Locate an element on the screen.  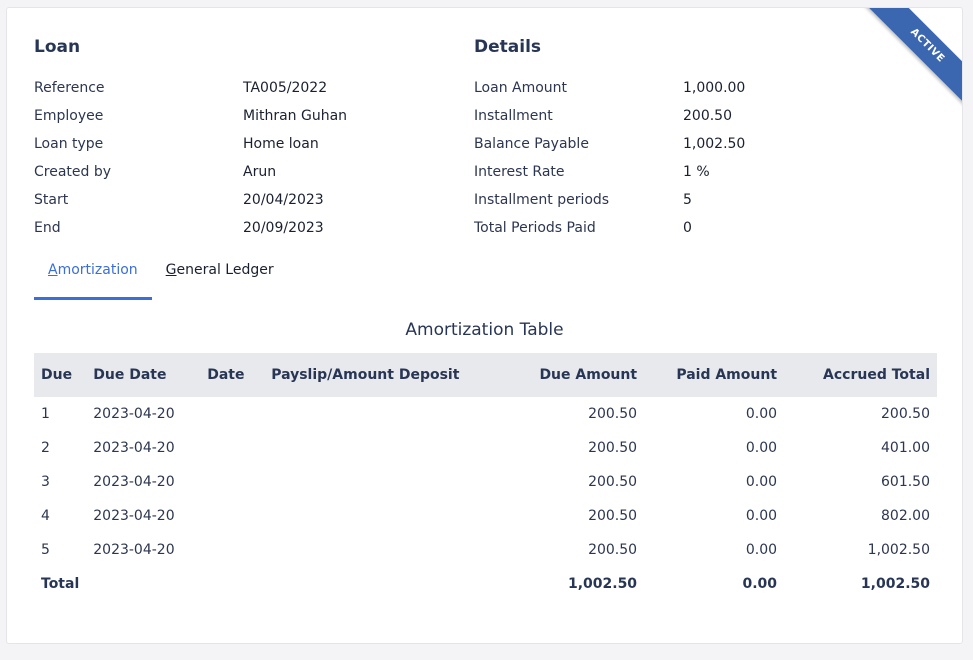
amortization-table-title: Amortization Table is located at coordinates (484, 330).